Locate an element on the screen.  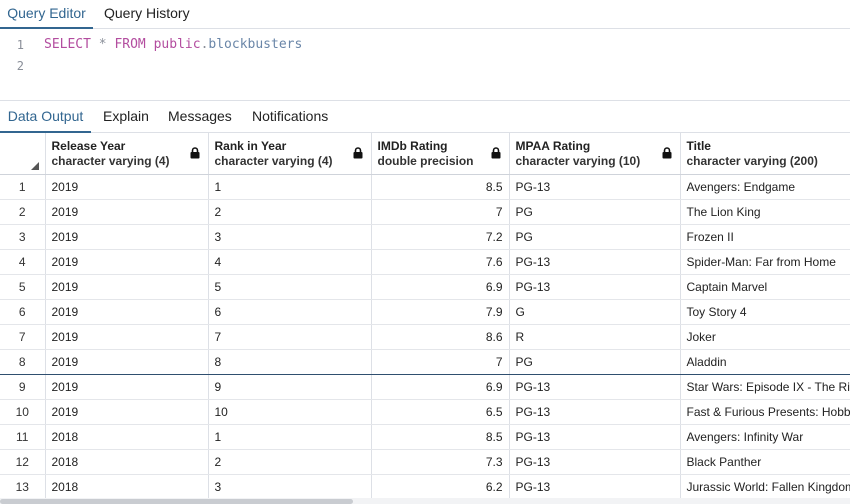
tab-query-history: Query History is located at coordinates (147, 14).